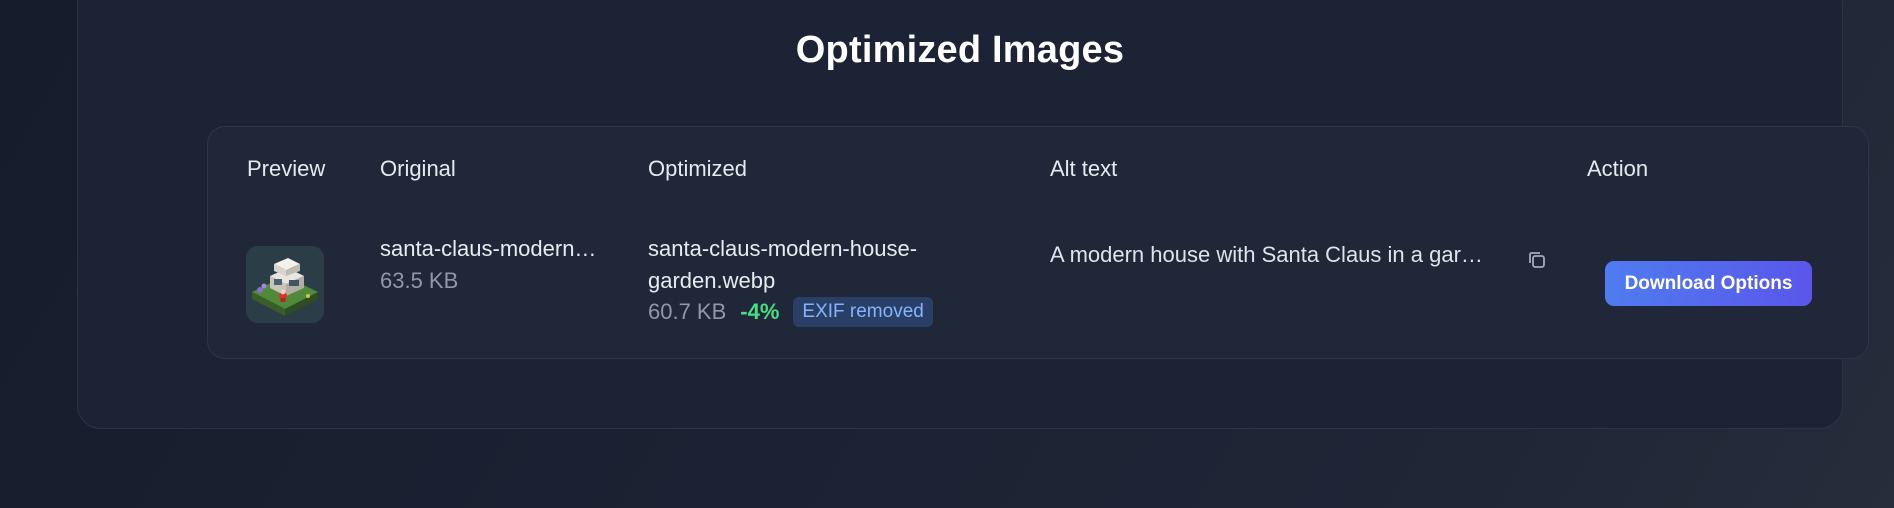 The height and width of the screenshot is (508, 1894). Describe the element at coordinates (488, 265) in the screenshot. I see `original-cell: santa-claus-modern… 63.5 KB` at that location.